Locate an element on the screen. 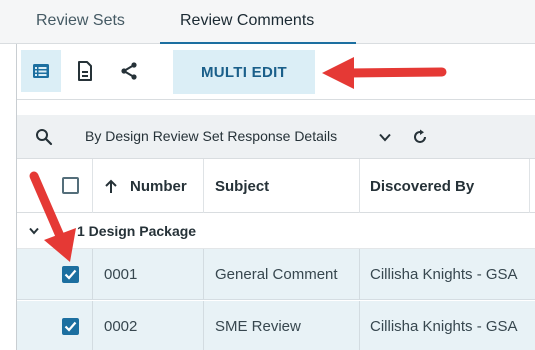  share-icon is located at coordinates (129, 71).